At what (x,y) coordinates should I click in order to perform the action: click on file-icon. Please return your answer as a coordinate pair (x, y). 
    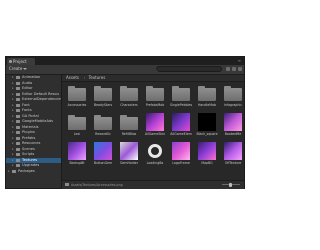
    Looking at the image, I should click on (67, 184).